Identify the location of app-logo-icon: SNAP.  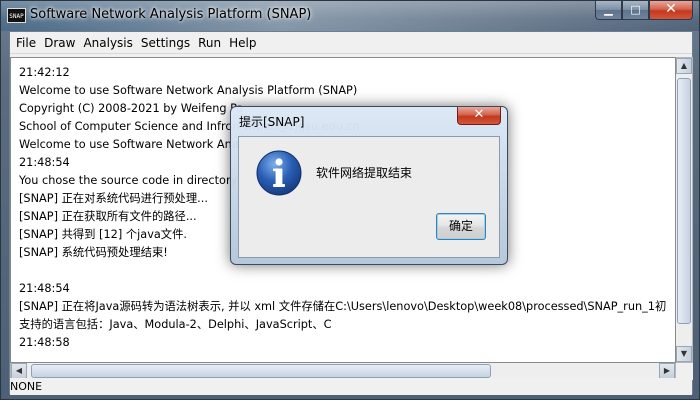
(16, 15).